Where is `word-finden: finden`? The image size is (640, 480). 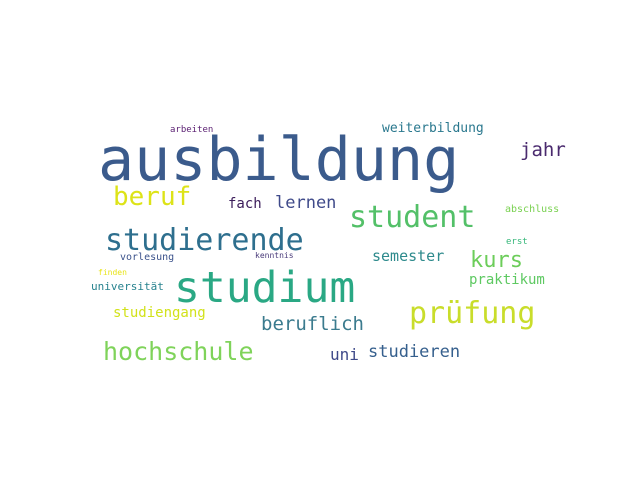 word-finden: finden is located at coordinates (112, 272).